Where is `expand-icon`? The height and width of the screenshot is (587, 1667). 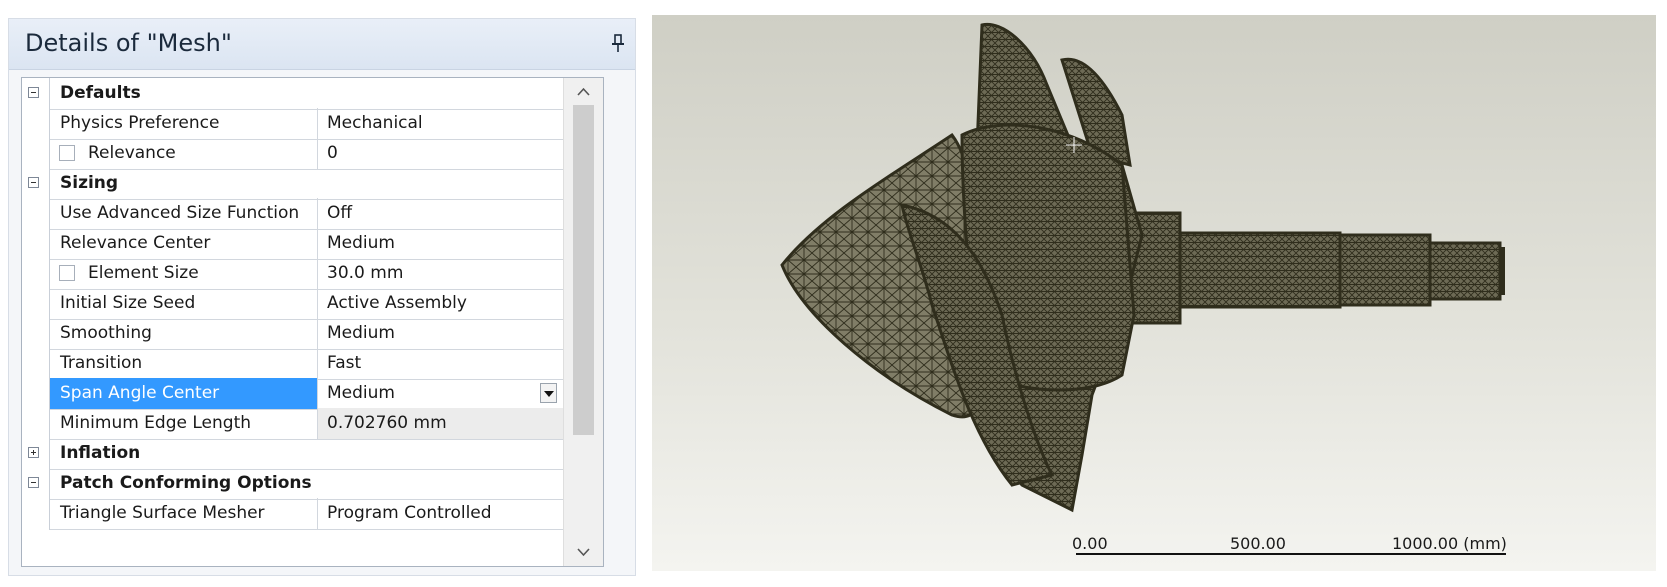 expand-icon is located at coordinates (33, 452).